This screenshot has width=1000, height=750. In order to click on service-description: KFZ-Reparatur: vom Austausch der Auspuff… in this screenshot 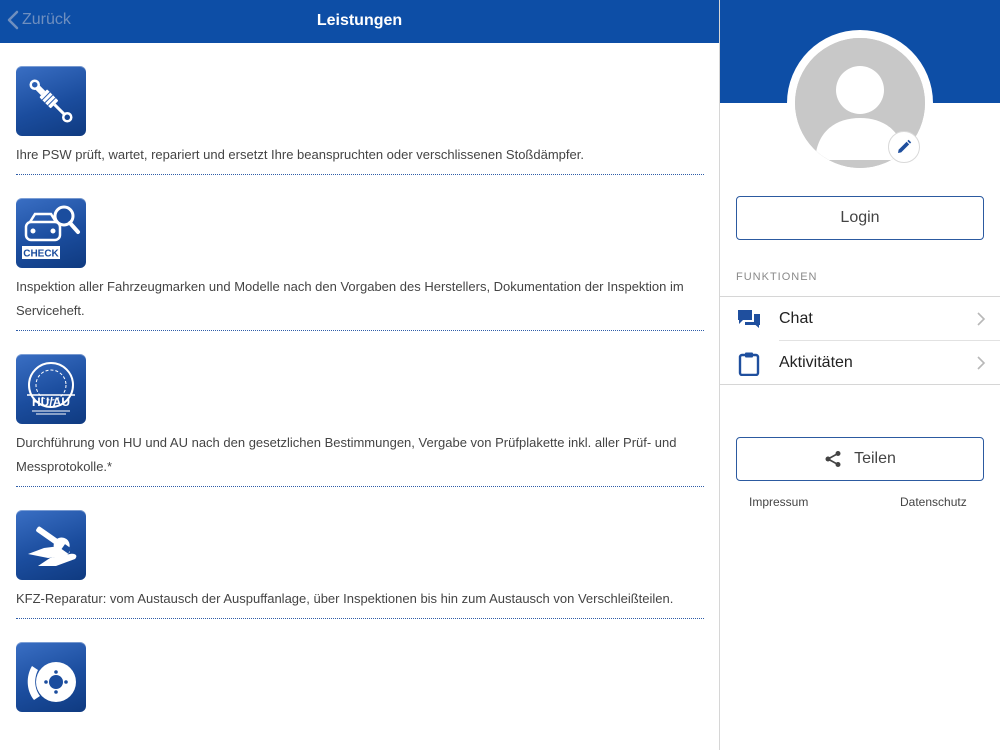, I will do `click(345, 598)`.